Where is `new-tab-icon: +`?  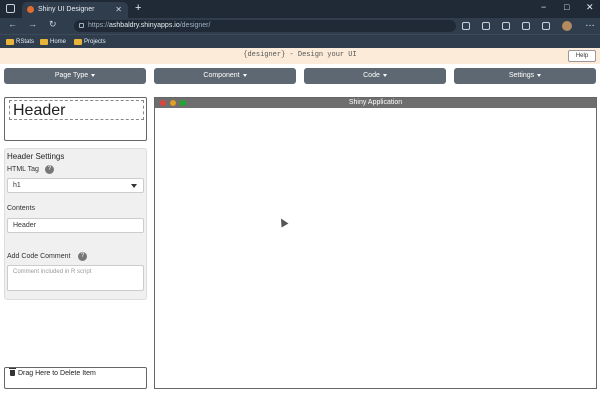 new-tab-icon: + is located at coordinates (138, 8).